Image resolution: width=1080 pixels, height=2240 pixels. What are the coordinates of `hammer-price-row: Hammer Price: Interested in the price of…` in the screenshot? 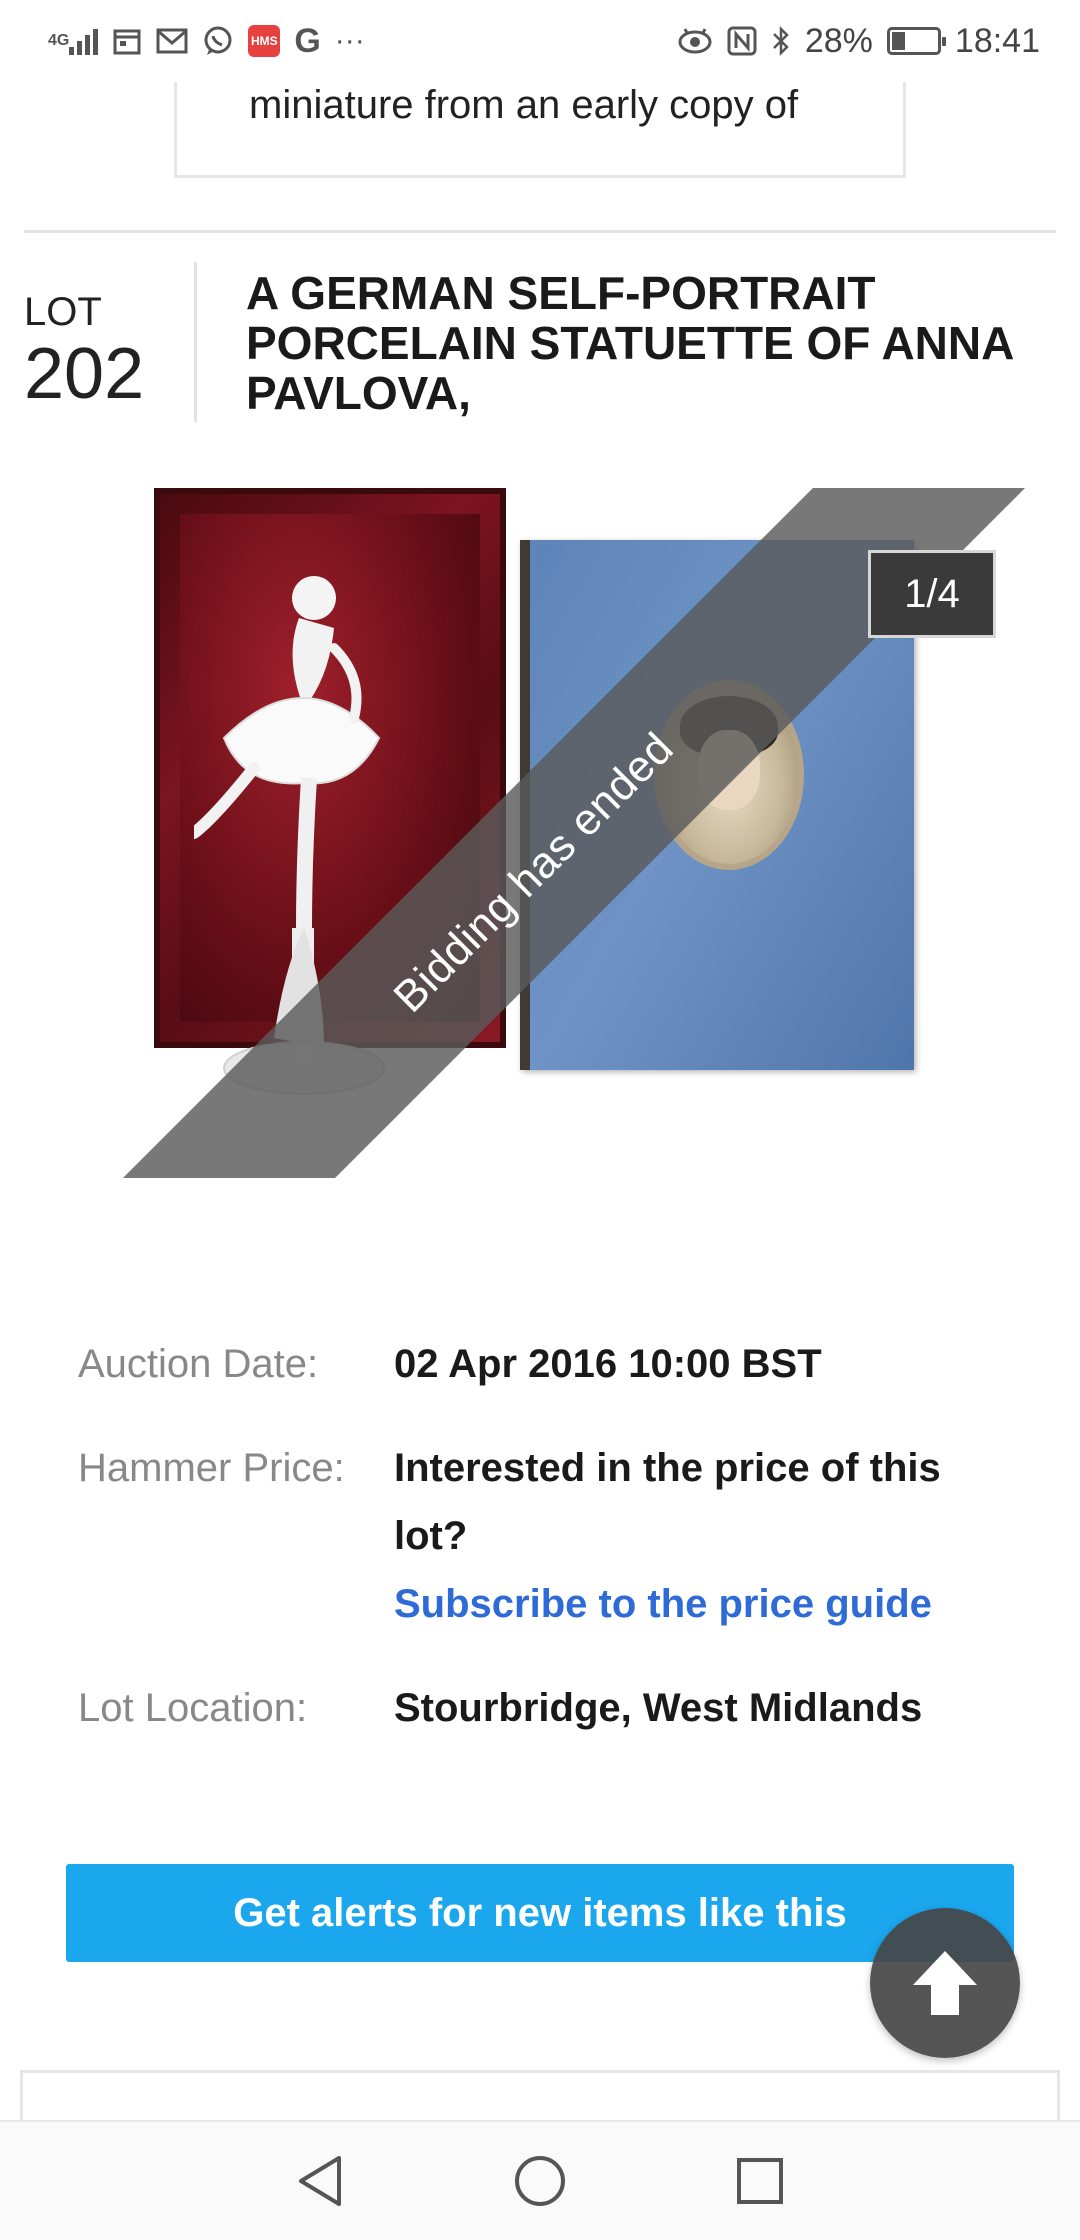 It's located at (548, 1536).